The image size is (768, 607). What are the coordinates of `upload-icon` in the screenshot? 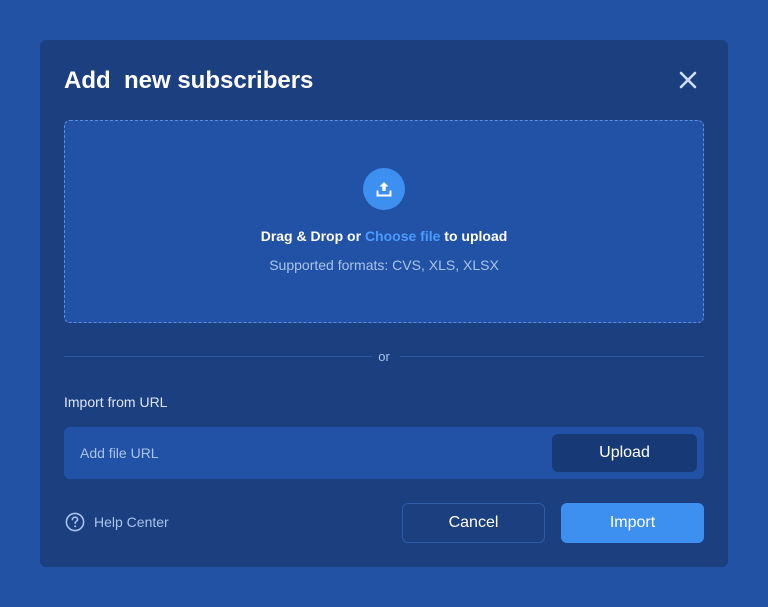 It's located at (384, 189).